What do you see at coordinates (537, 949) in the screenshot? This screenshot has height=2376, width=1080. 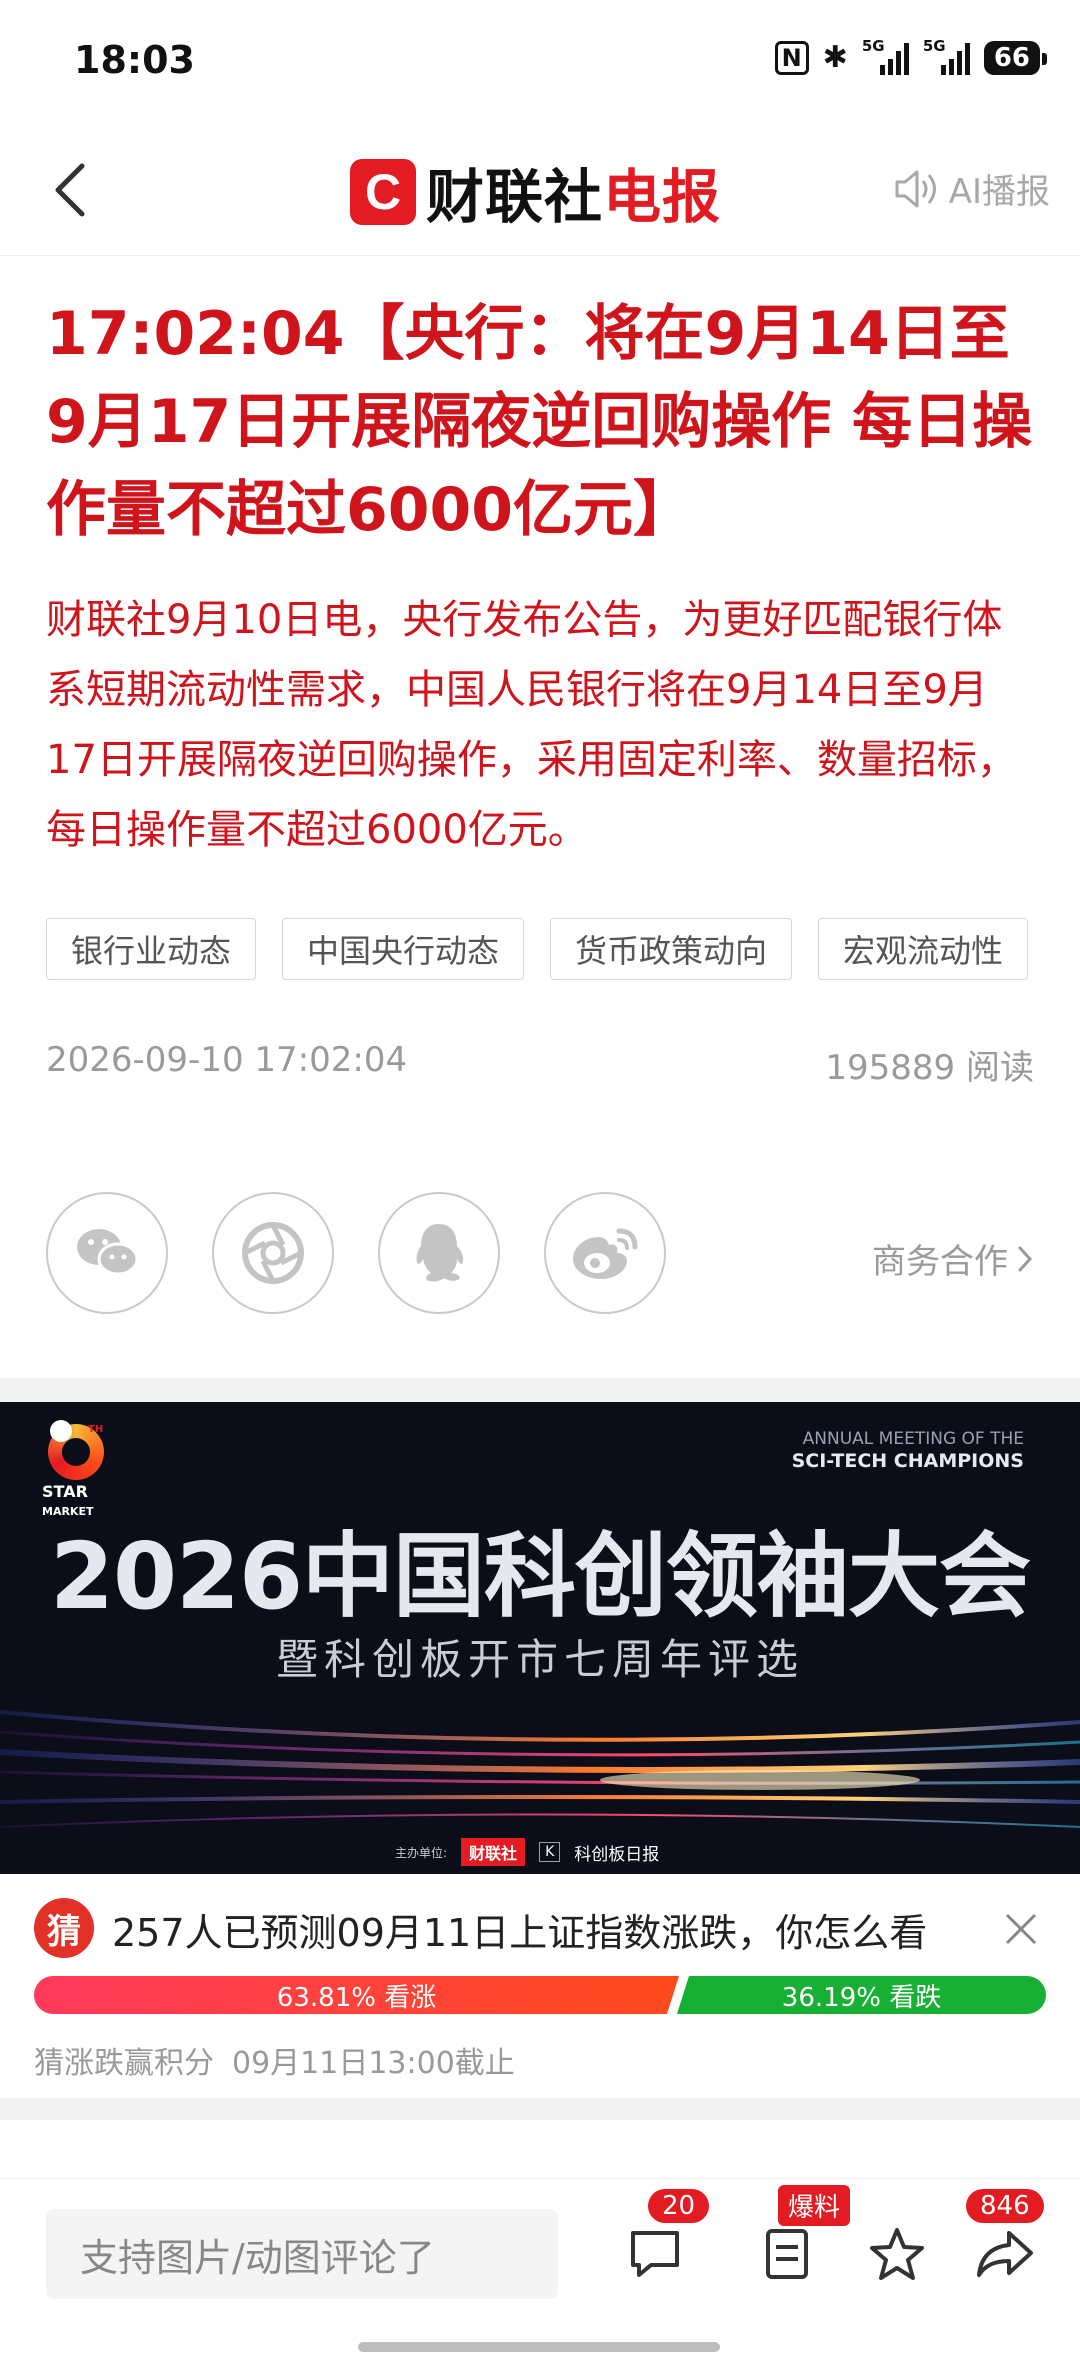 I see `tag-list: 银行业动态 中国央行动态 货币政策动向 宏观流动性` at bounding box center [537, 949].